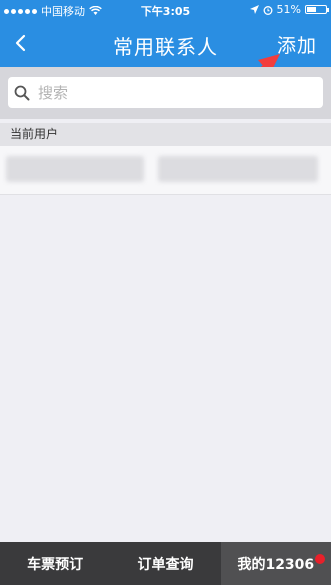  I want to click on status-bar: 中国移动 下午3:05 51%, so click(165, 10).